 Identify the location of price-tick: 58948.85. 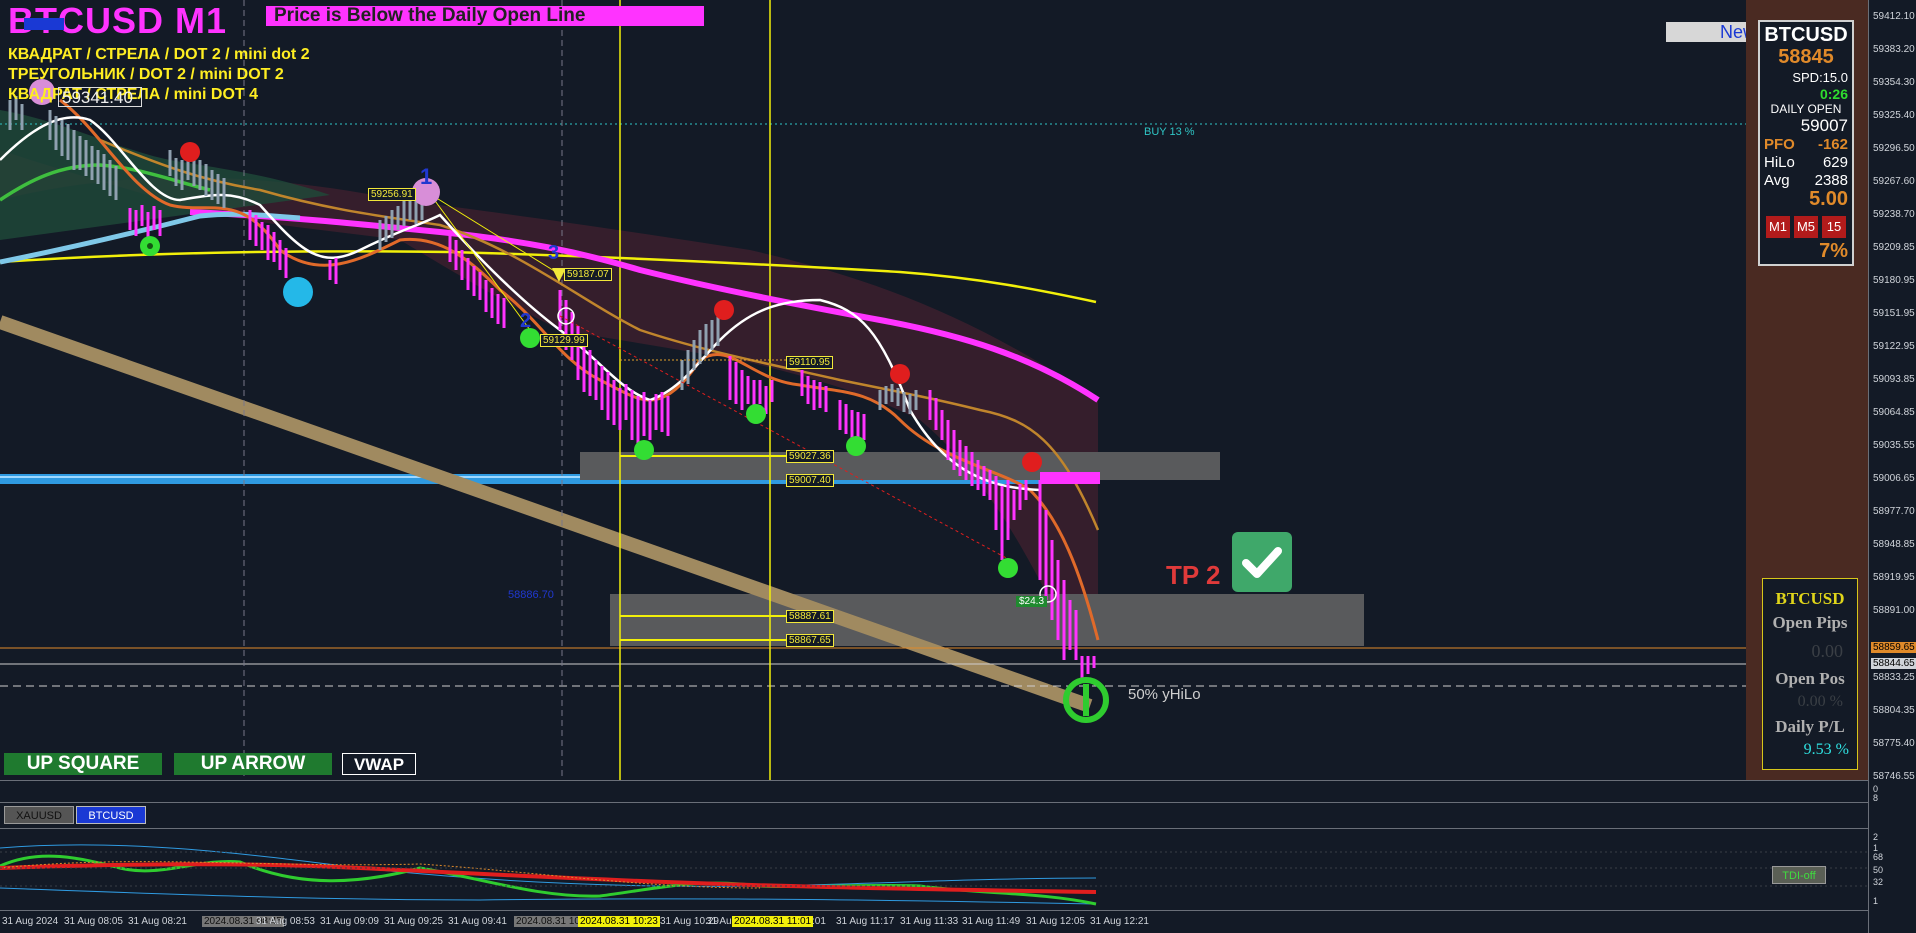
(1894, 544).